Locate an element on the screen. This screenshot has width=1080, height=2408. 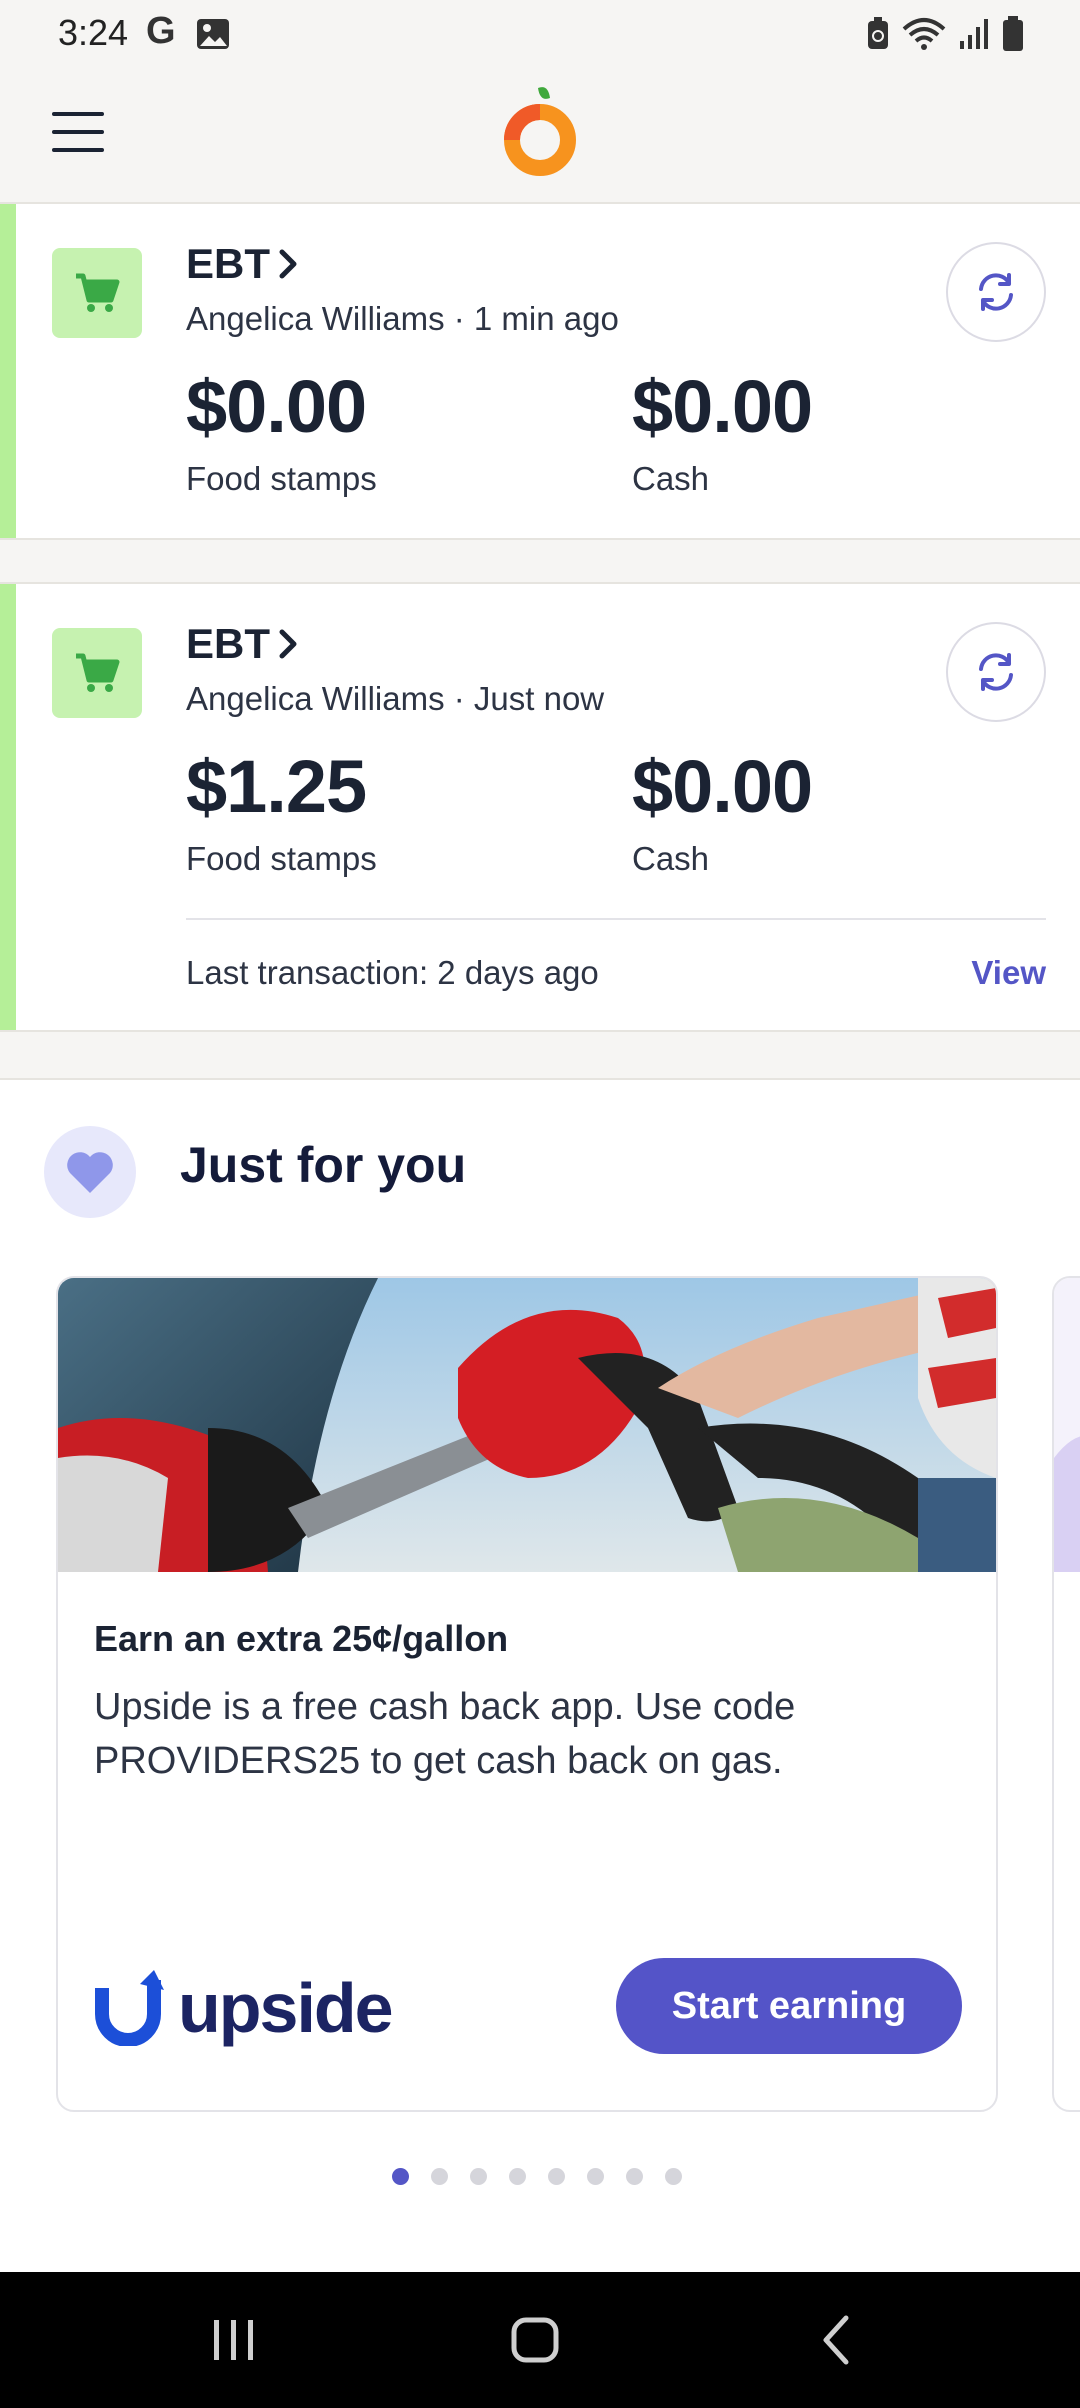
food-stamps-amount: $1.25 is located at coordinates (276, 786).